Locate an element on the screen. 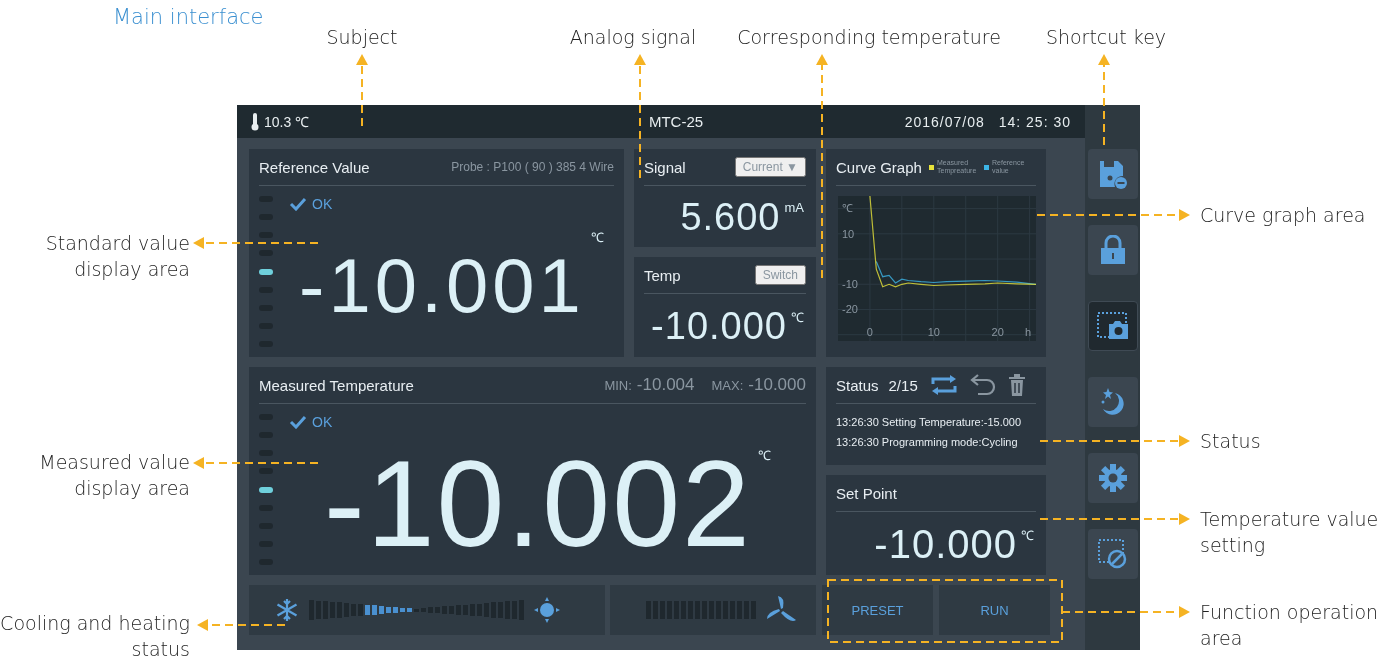  temperature-reading: -10.001 is located at coordinates (442, 285).